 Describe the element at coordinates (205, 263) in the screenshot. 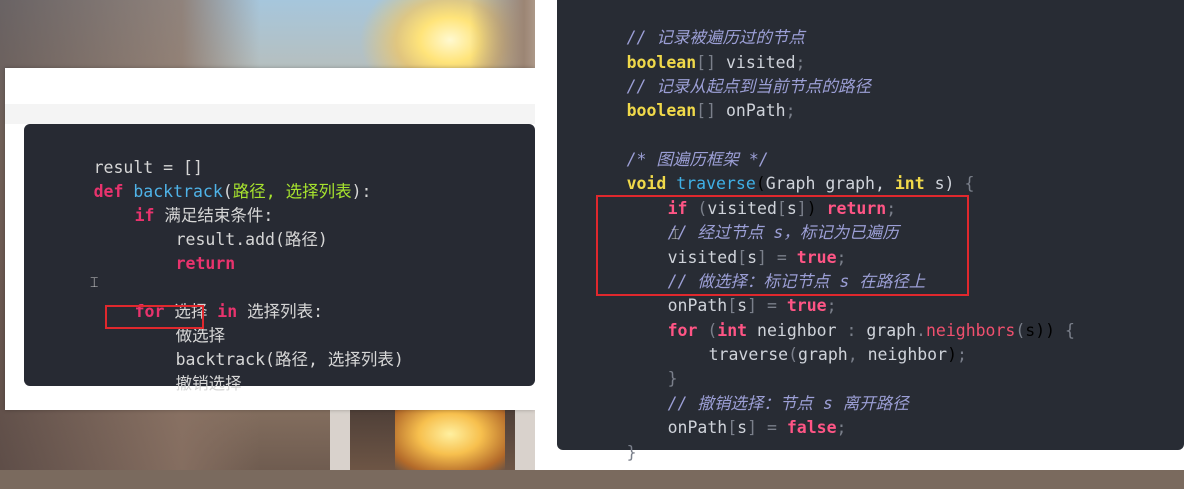

I see `code-return: return` at that location.